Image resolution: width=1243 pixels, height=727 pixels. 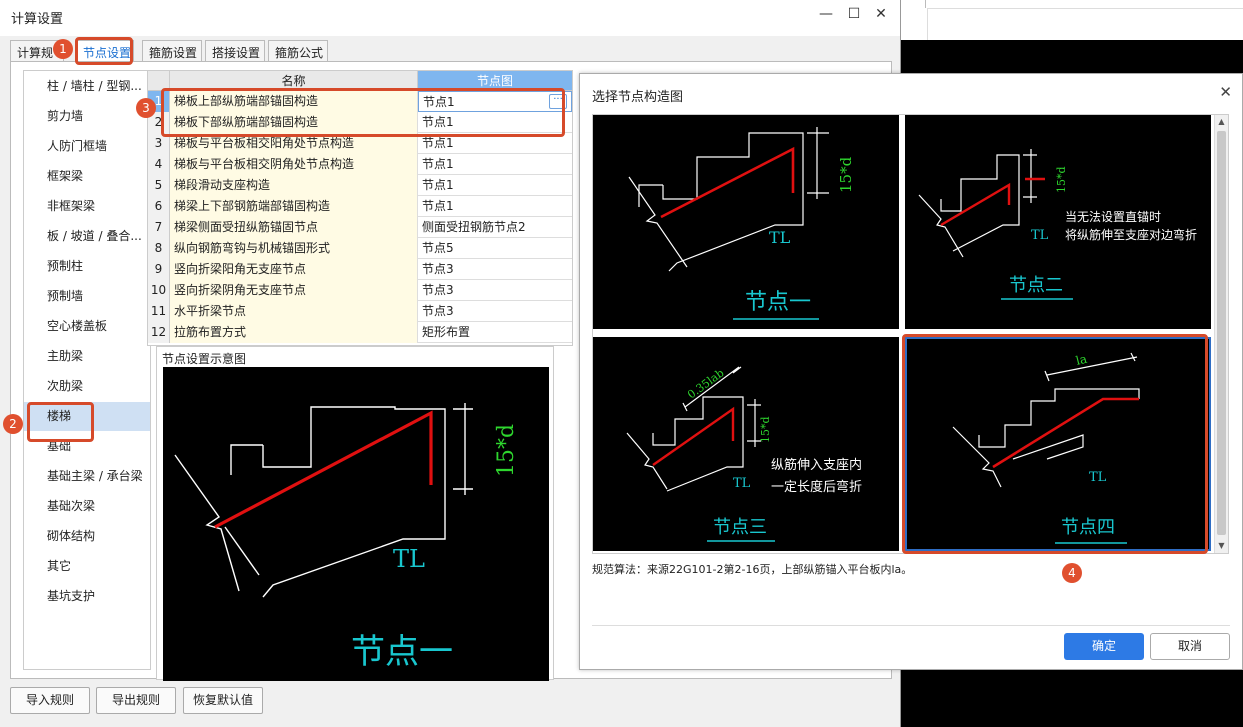 What do you see at coordinates (495, 227) in the screenshot?
I see `row-node-value: 侧面受扭钢筋节点2` at bounding box center [495, 227].